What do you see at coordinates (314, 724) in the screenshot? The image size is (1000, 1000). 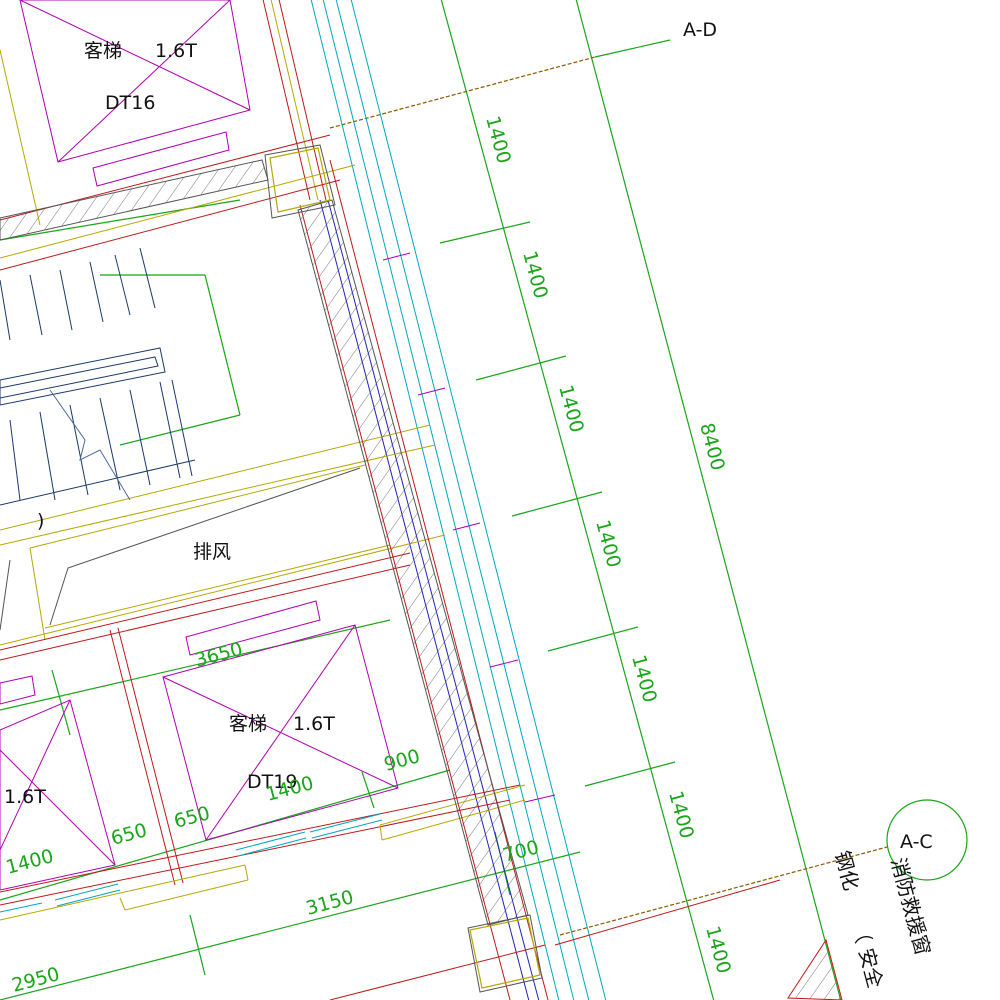 I see `elevator-load-middle: 1.6T` at bounding box center [314, 724].